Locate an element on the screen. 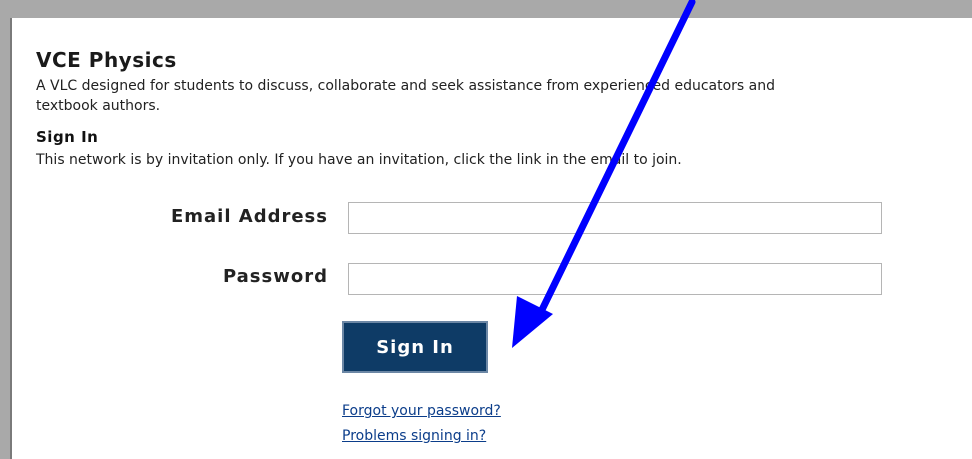 The height and width of the screenshot is (459, 972). signin-heading: Sign In is located at coordinates (67, 137).